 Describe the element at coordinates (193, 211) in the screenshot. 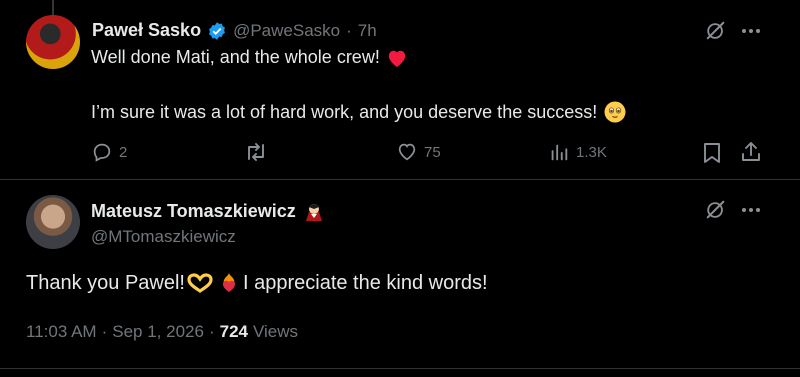

I see `author-name: Mateusz Tomaszkiewicz` at that location.